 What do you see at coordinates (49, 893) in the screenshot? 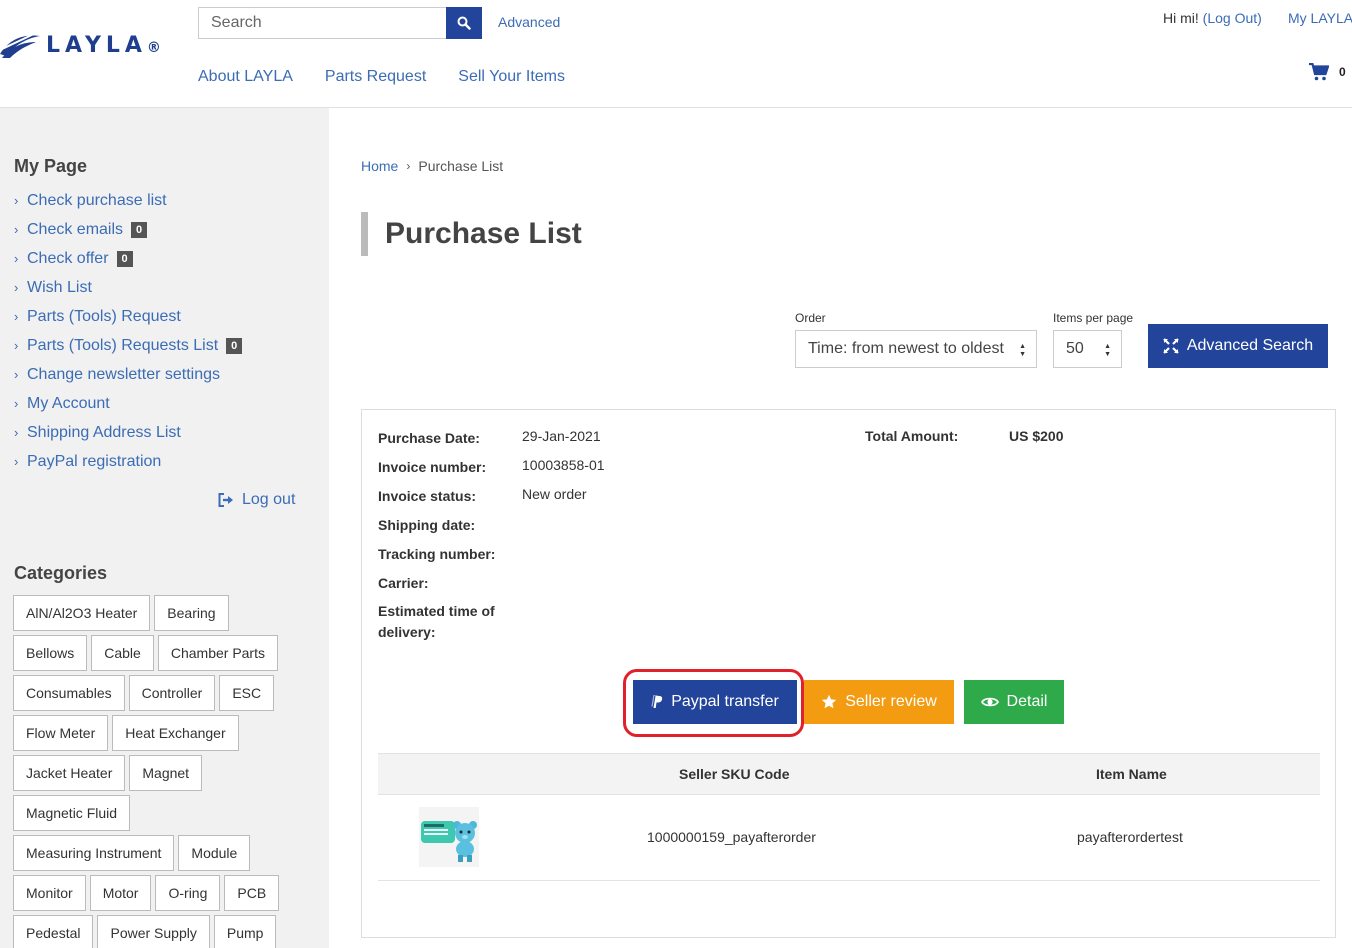
I see `category-tag: Monitor` at bounding box center [49, 893].